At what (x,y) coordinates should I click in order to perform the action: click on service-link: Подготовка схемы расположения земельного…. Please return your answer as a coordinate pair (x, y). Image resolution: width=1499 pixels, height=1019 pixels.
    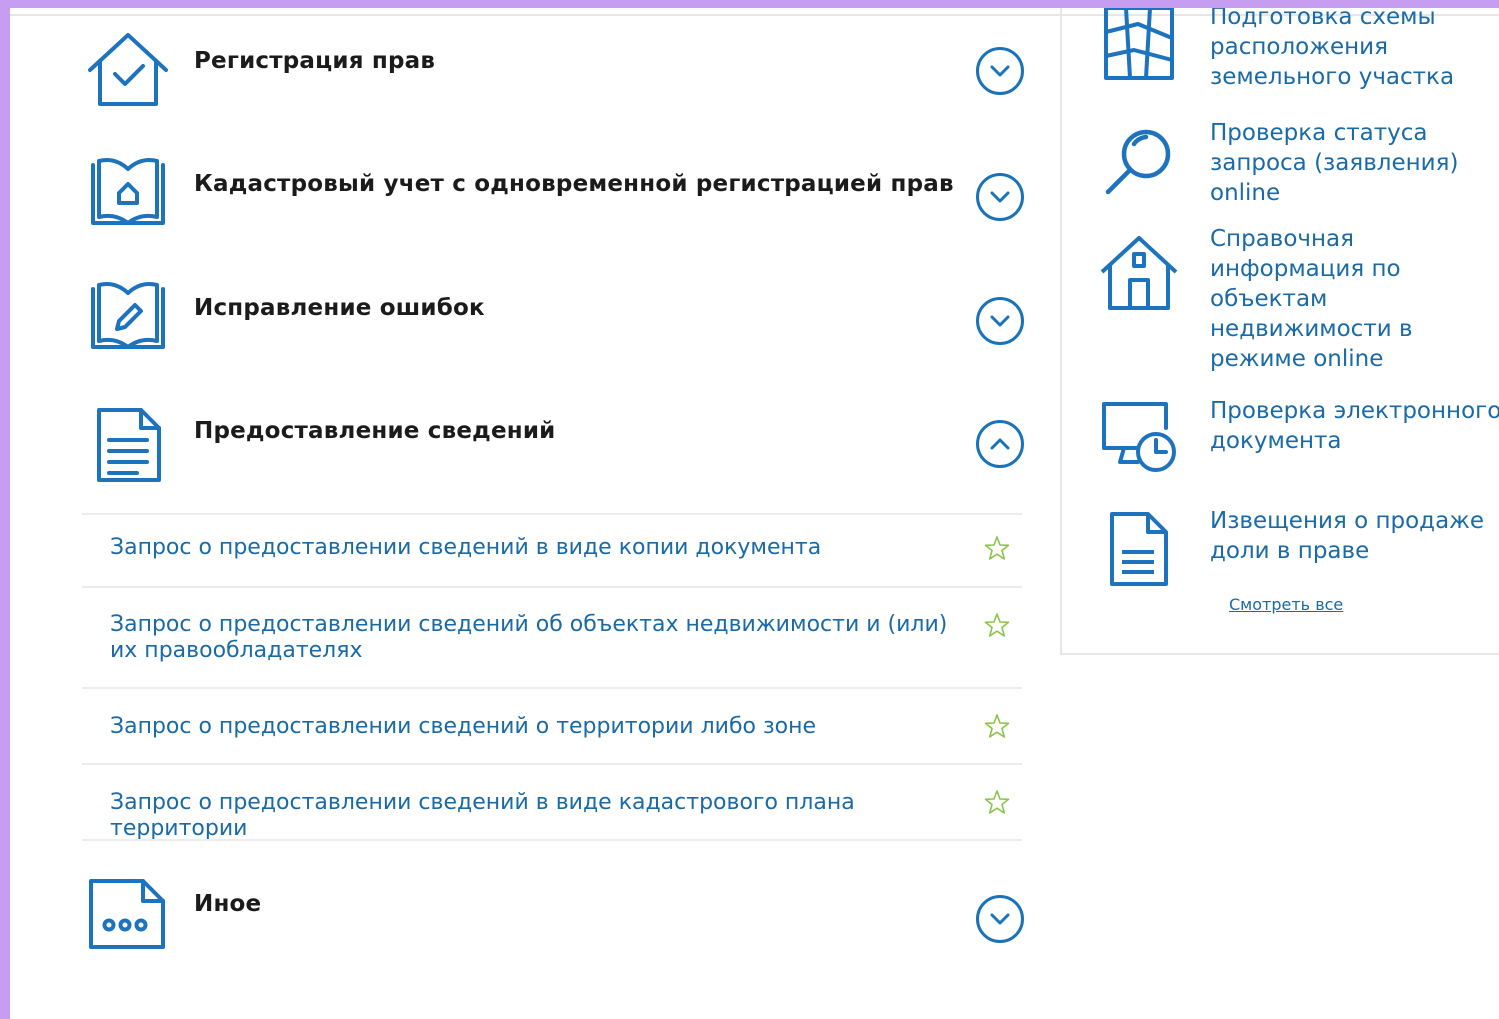
    Looking at the image, I should click on (1354, 50).